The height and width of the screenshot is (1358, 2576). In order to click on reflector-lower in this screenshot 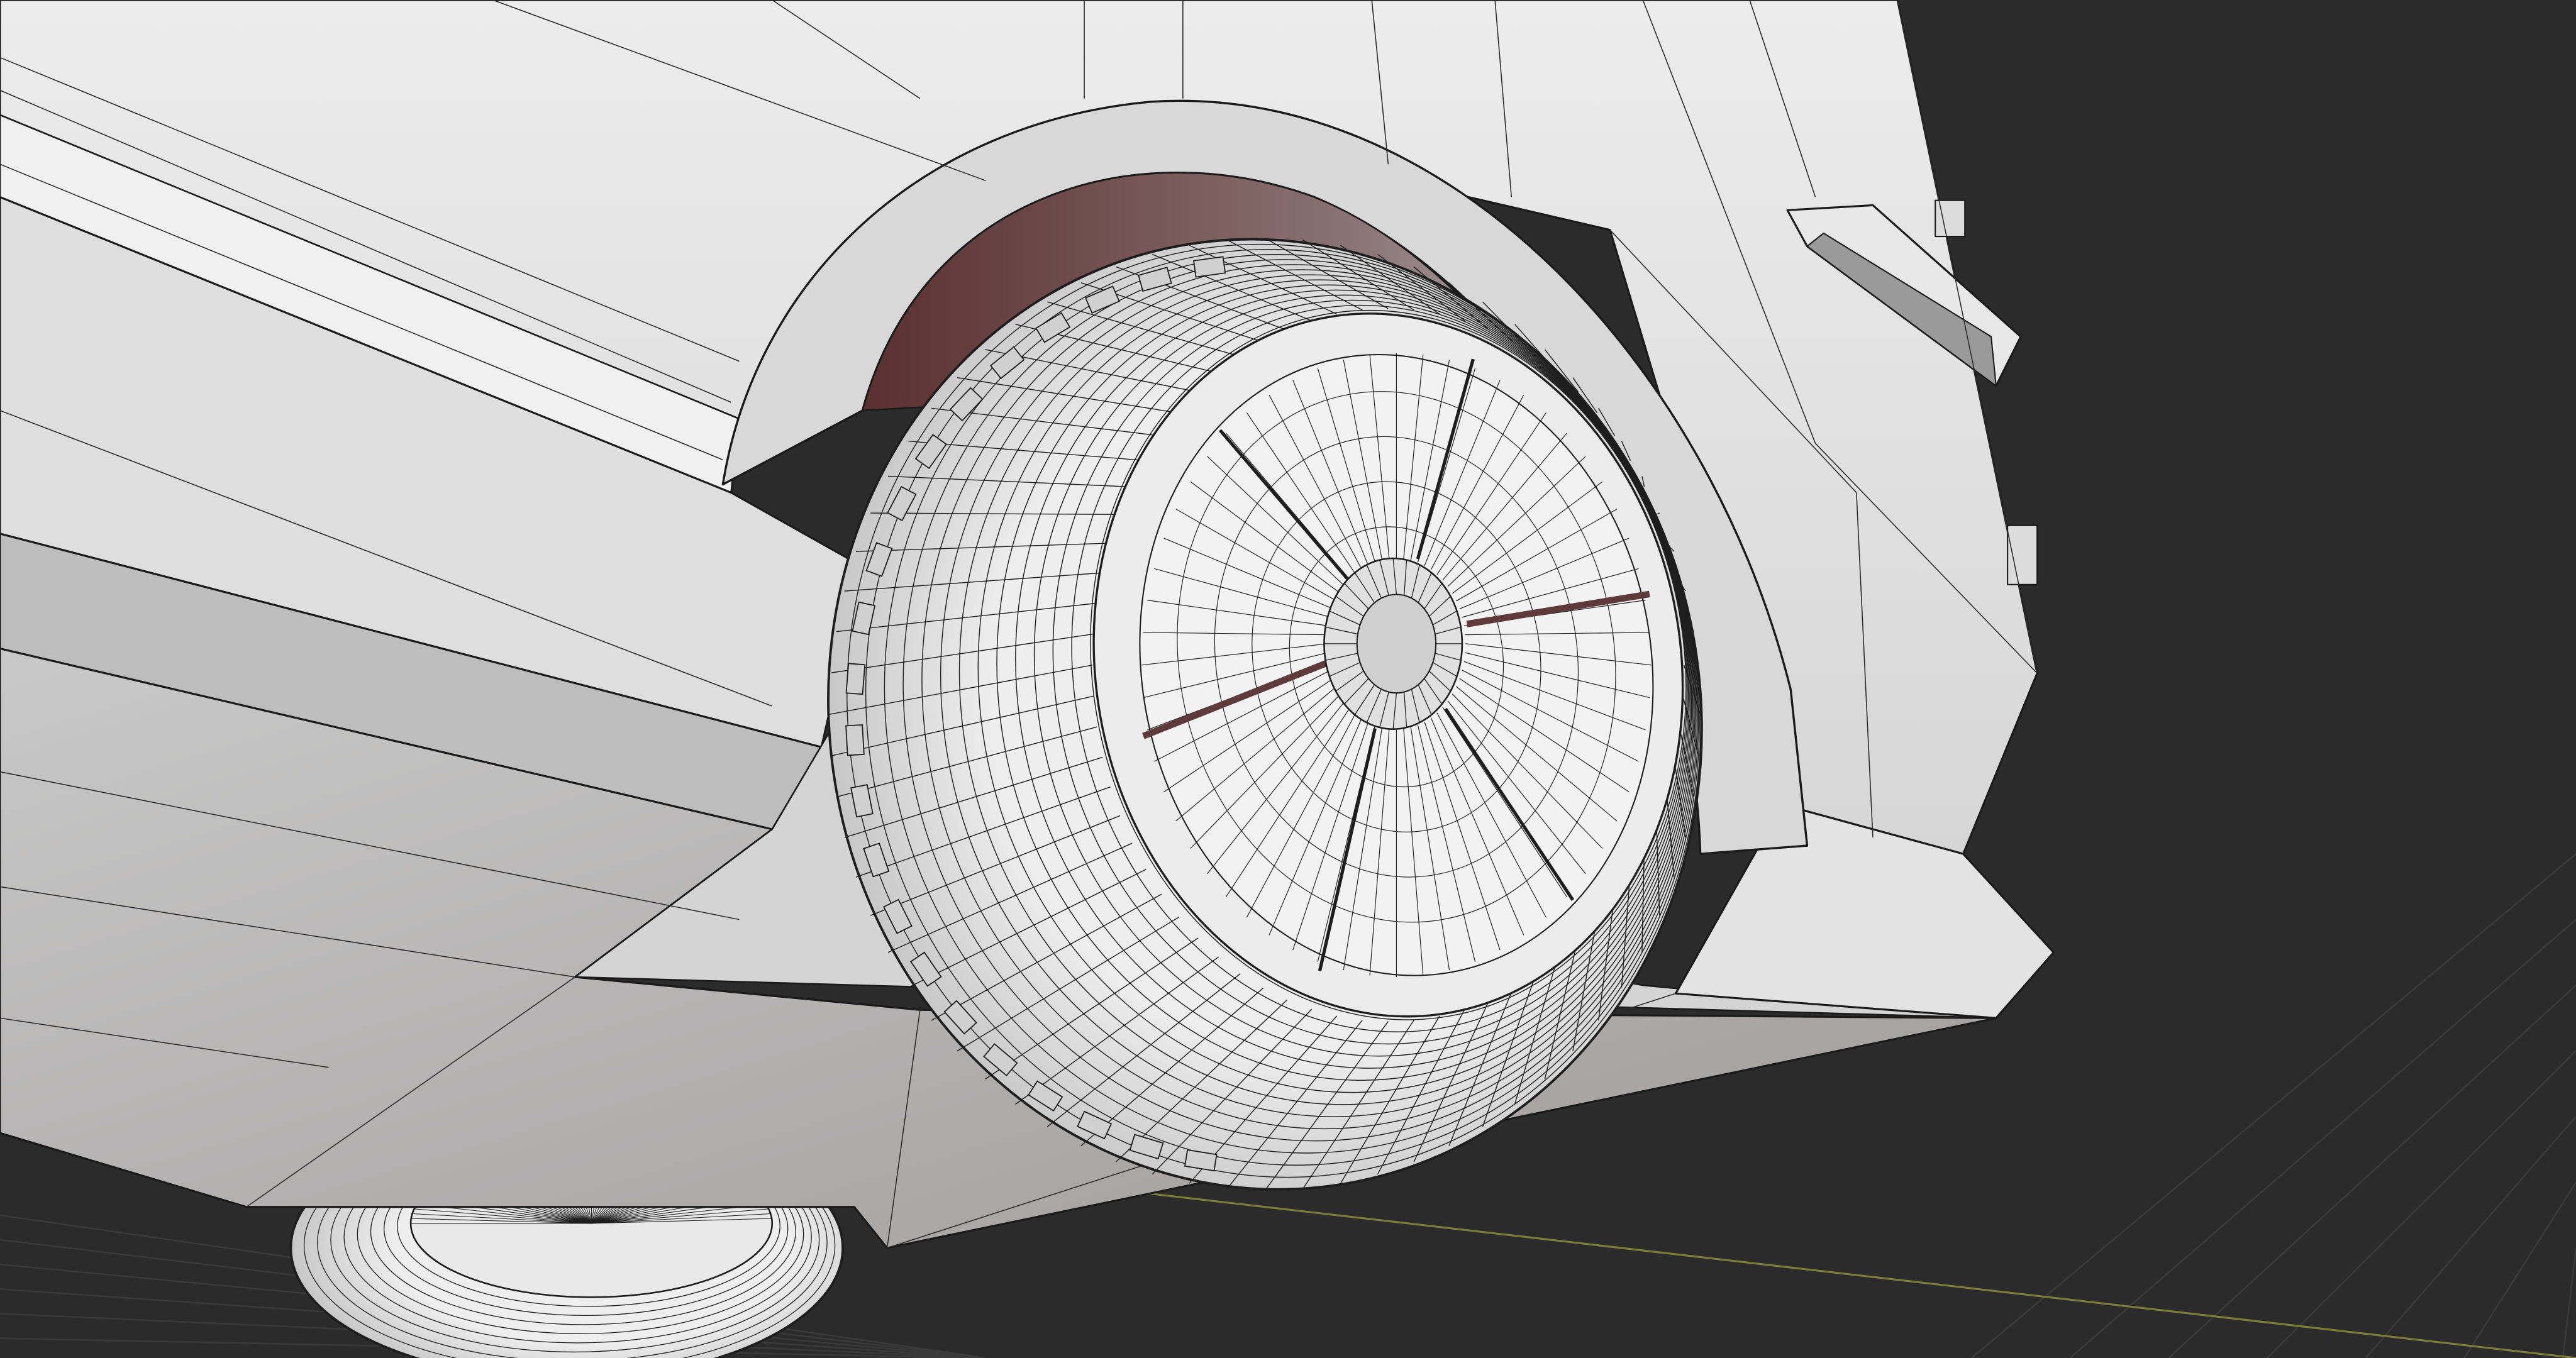, I will do `click(2022, 554)`.